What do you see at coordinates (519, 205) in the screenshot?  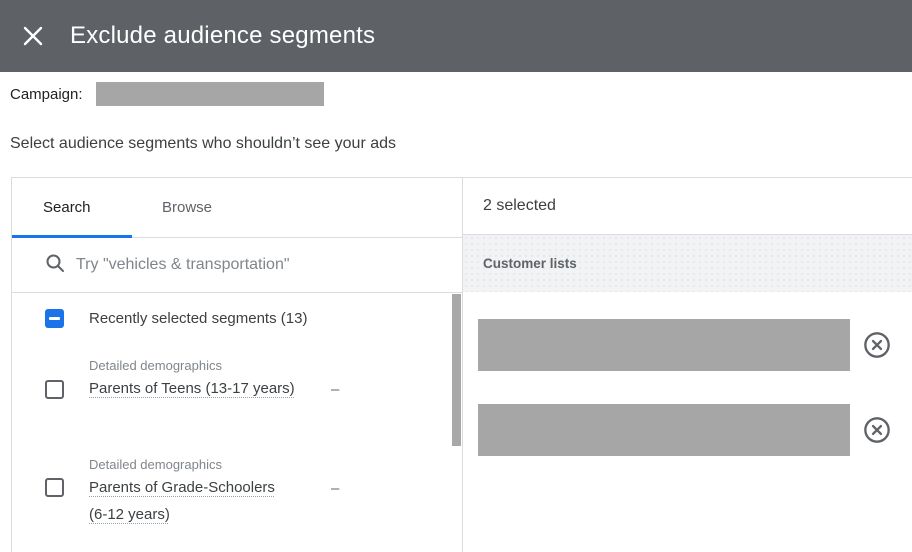 I see `selected-count: 2 selected` at bounding box center [519, 205].